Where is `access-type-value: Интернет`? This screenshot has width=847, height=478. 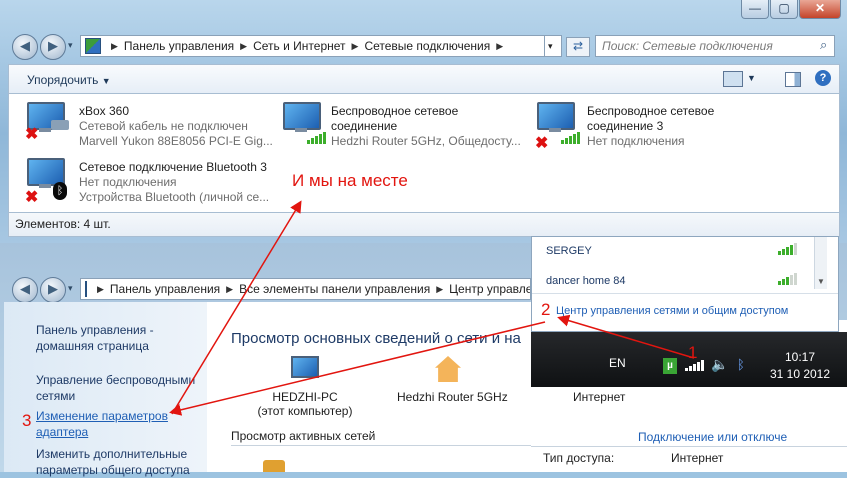
access-type-value: Интернет is located at coordinates (697, 458).